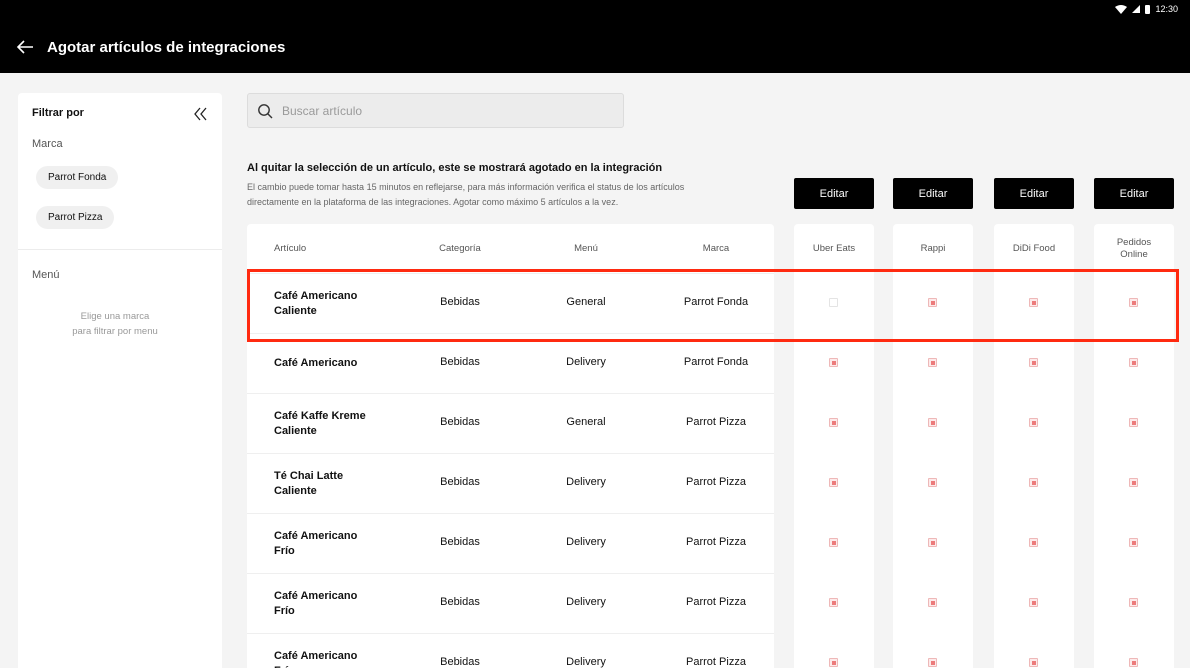 Image resolution: width=1190 pixels, height=668 pixels. What do you see at coordinates (166, 47) in the screenshot?
I see `page-title: Agotar artículos de integraciones` at bounding box center [166, 47].